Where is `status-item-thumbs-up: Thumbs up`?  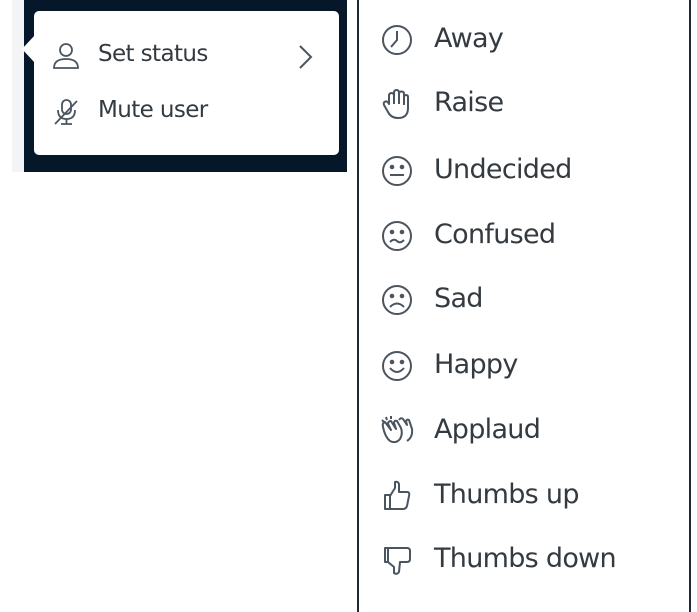
status-item-thumbs-up: Thumbs up is located at coordinates (524, 496).